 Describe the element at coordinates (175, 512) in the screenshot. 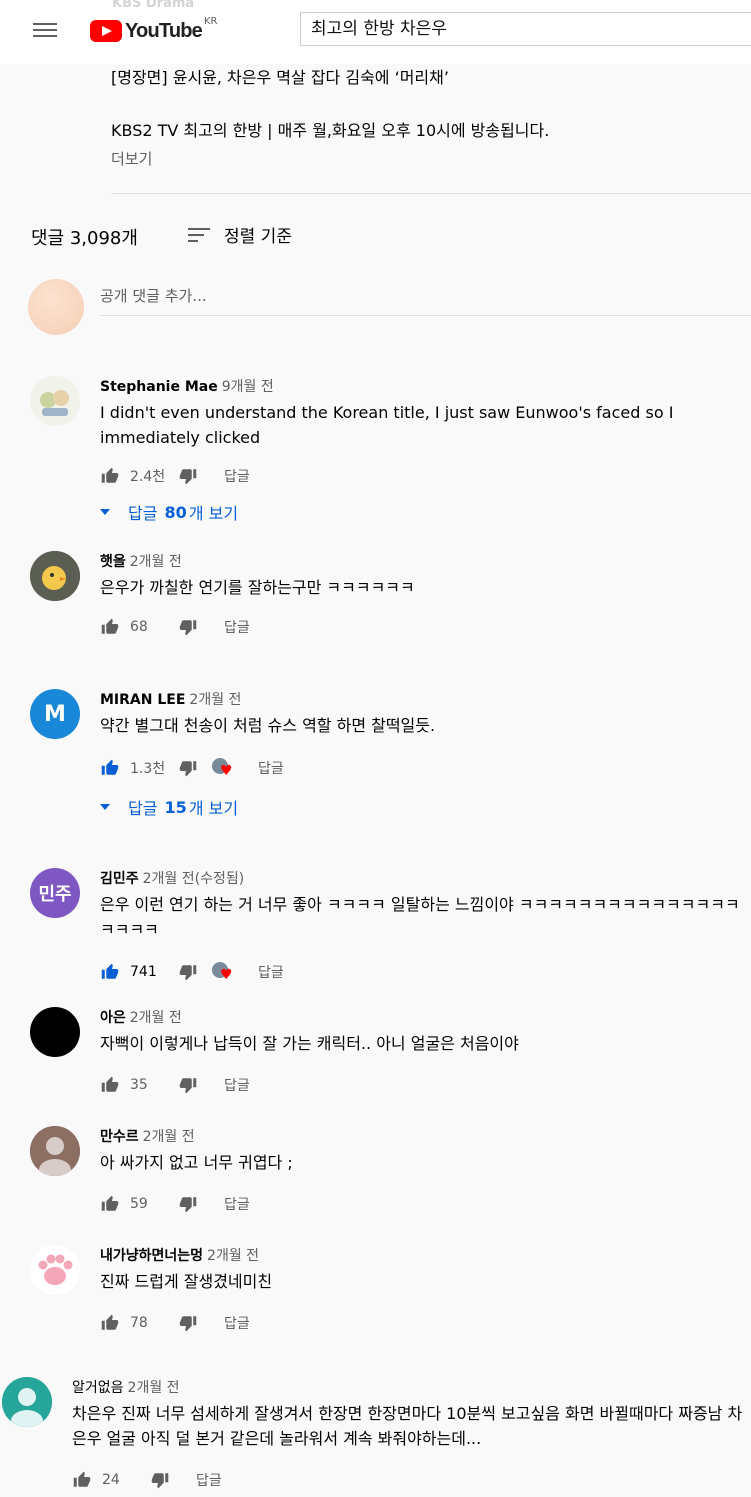

I see `replies-count: 80` at that location.